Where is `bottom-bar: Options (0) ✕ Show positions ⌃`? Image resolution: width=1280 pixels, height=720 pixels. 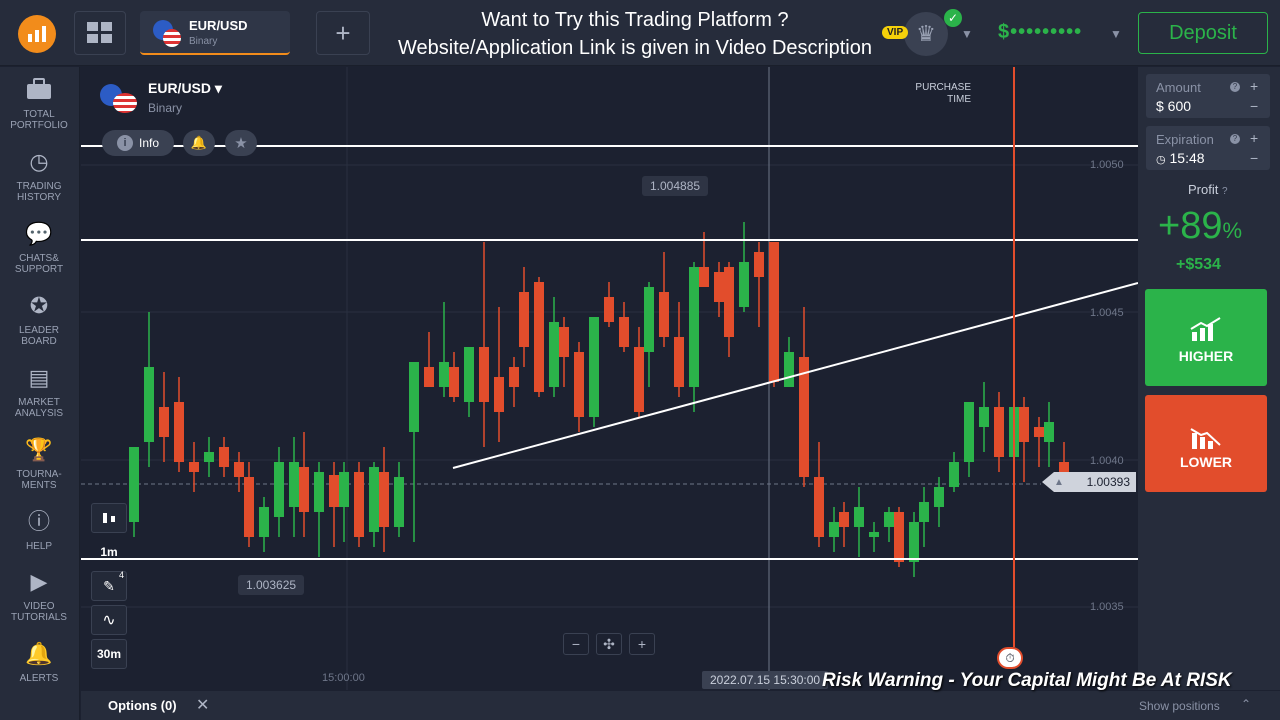
bottom-bar: Options (0) ✕ Show positions ⌃ is located at coordinates (680, 705).